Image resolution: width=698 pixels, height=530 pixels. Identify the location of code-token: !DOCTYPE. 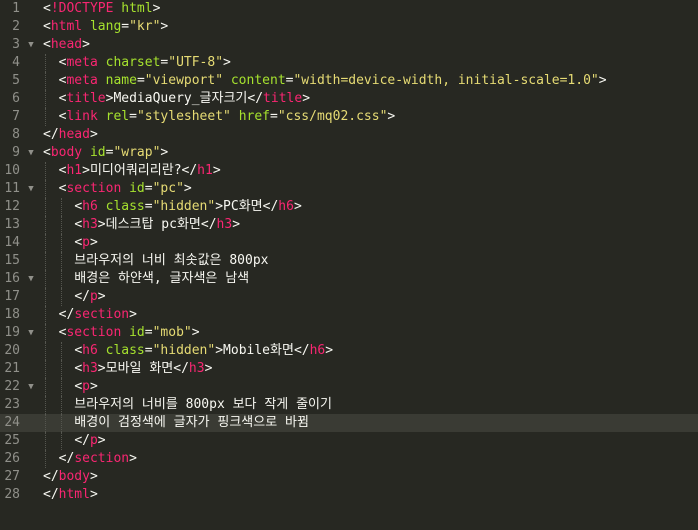
(86, 8).